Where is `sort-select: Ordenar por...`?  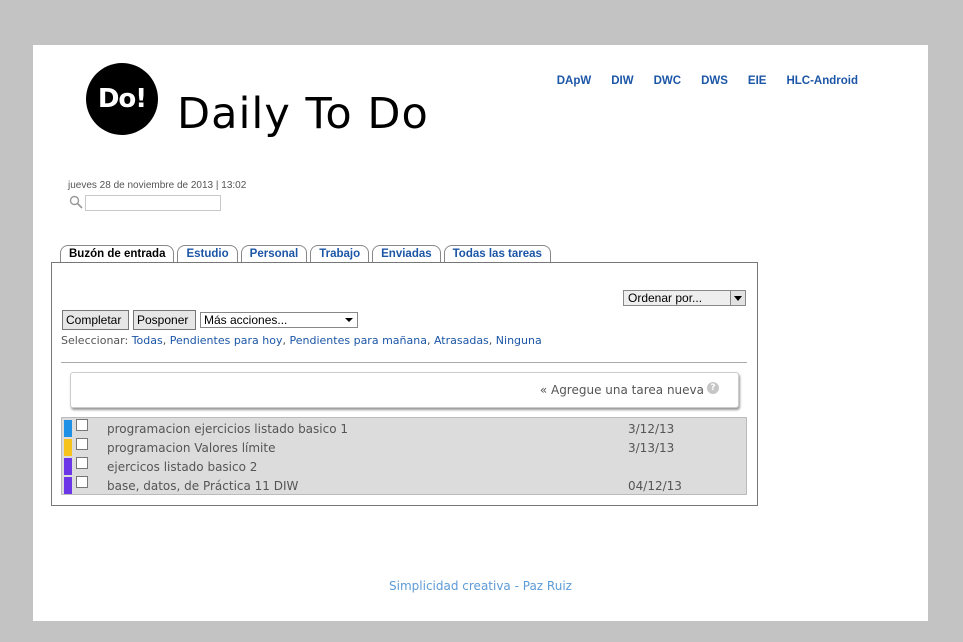
sort-select: Ordenar por... is located at coordinates (684, 298).